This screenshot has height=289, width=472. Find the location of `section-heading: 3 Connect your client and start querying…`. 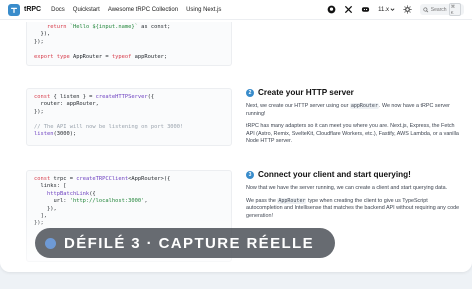

section-heading: 3 Connect your client and start querying… is located at coordinates (353, 174).